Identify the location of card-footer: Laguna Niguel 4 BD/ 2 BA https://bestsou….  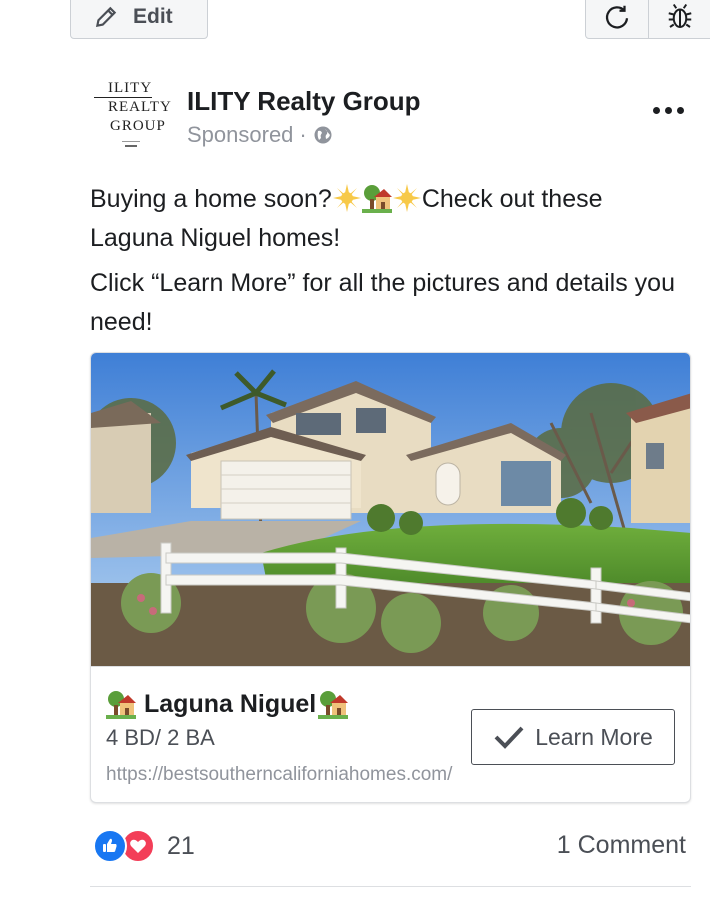
(390, 734).